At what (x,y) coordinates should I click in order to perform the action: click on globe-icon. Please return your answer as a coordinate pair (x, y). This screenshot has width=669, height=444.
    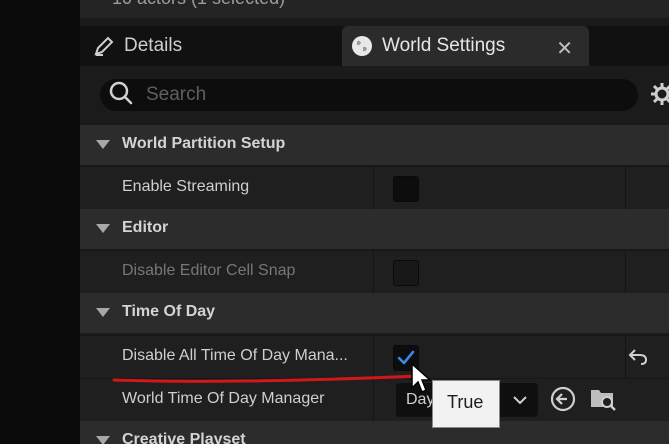
    Looking at the image, I should click on (362, 46).